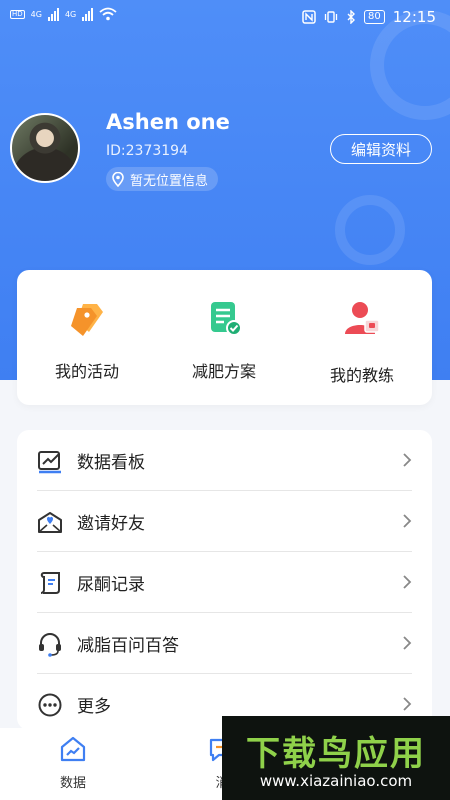 The image size is (450, 800). I want to click on menu-item-ketone-record: 尿酮记录, so click(224, 582).